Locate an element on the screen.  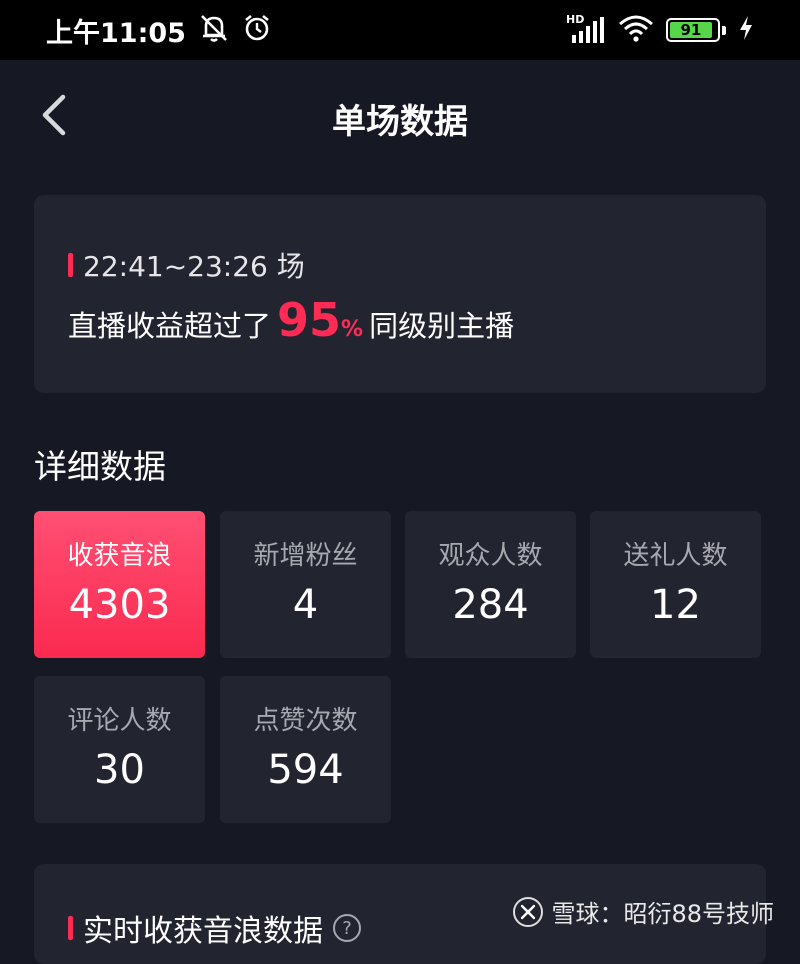
ranking-percent: 95 is located at coordinates (309, 320).